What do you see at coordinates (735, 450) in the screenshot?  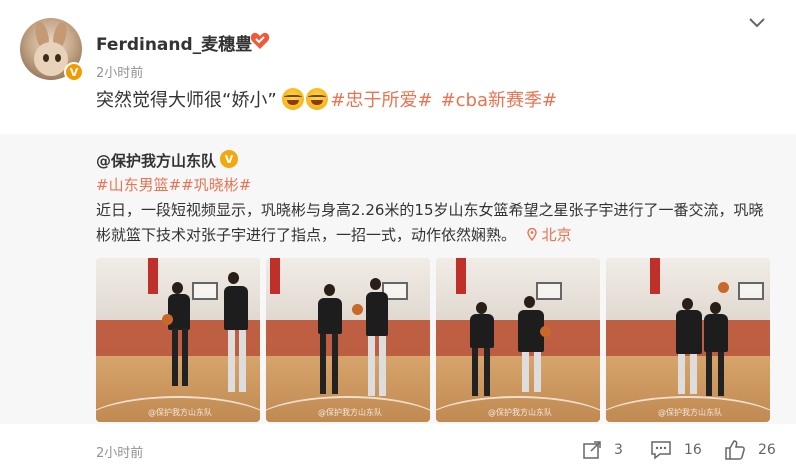 I see `like-icon` at bounding box center [735, 450].